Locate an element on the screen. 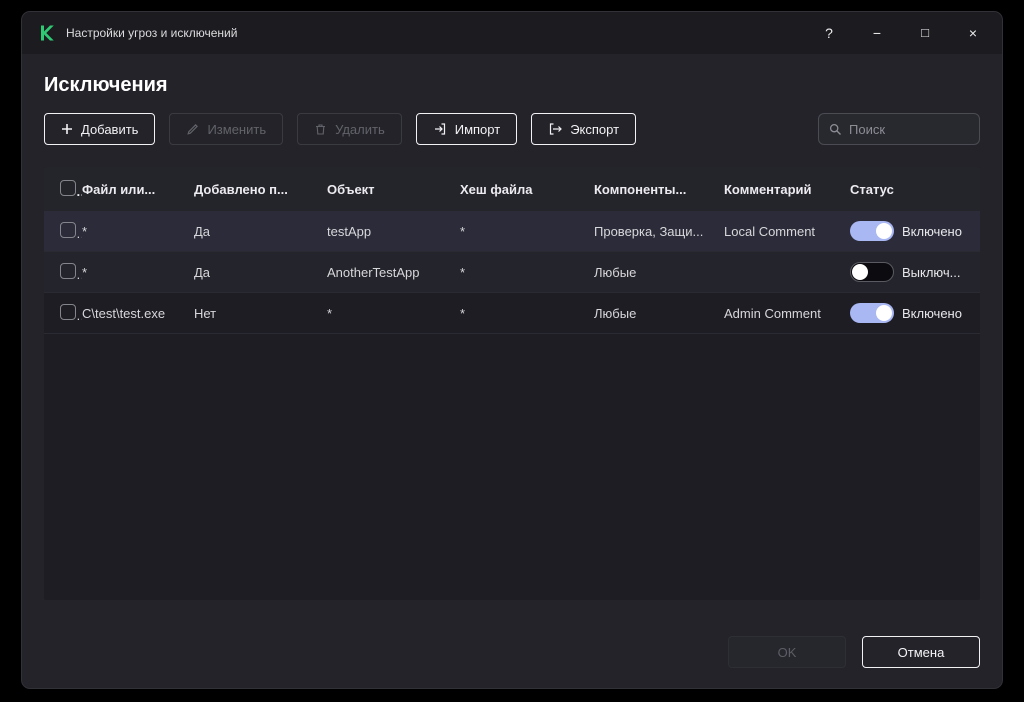 This screenshot has width=1024, height=702. close-button: × is located at coordinates (973, 33).